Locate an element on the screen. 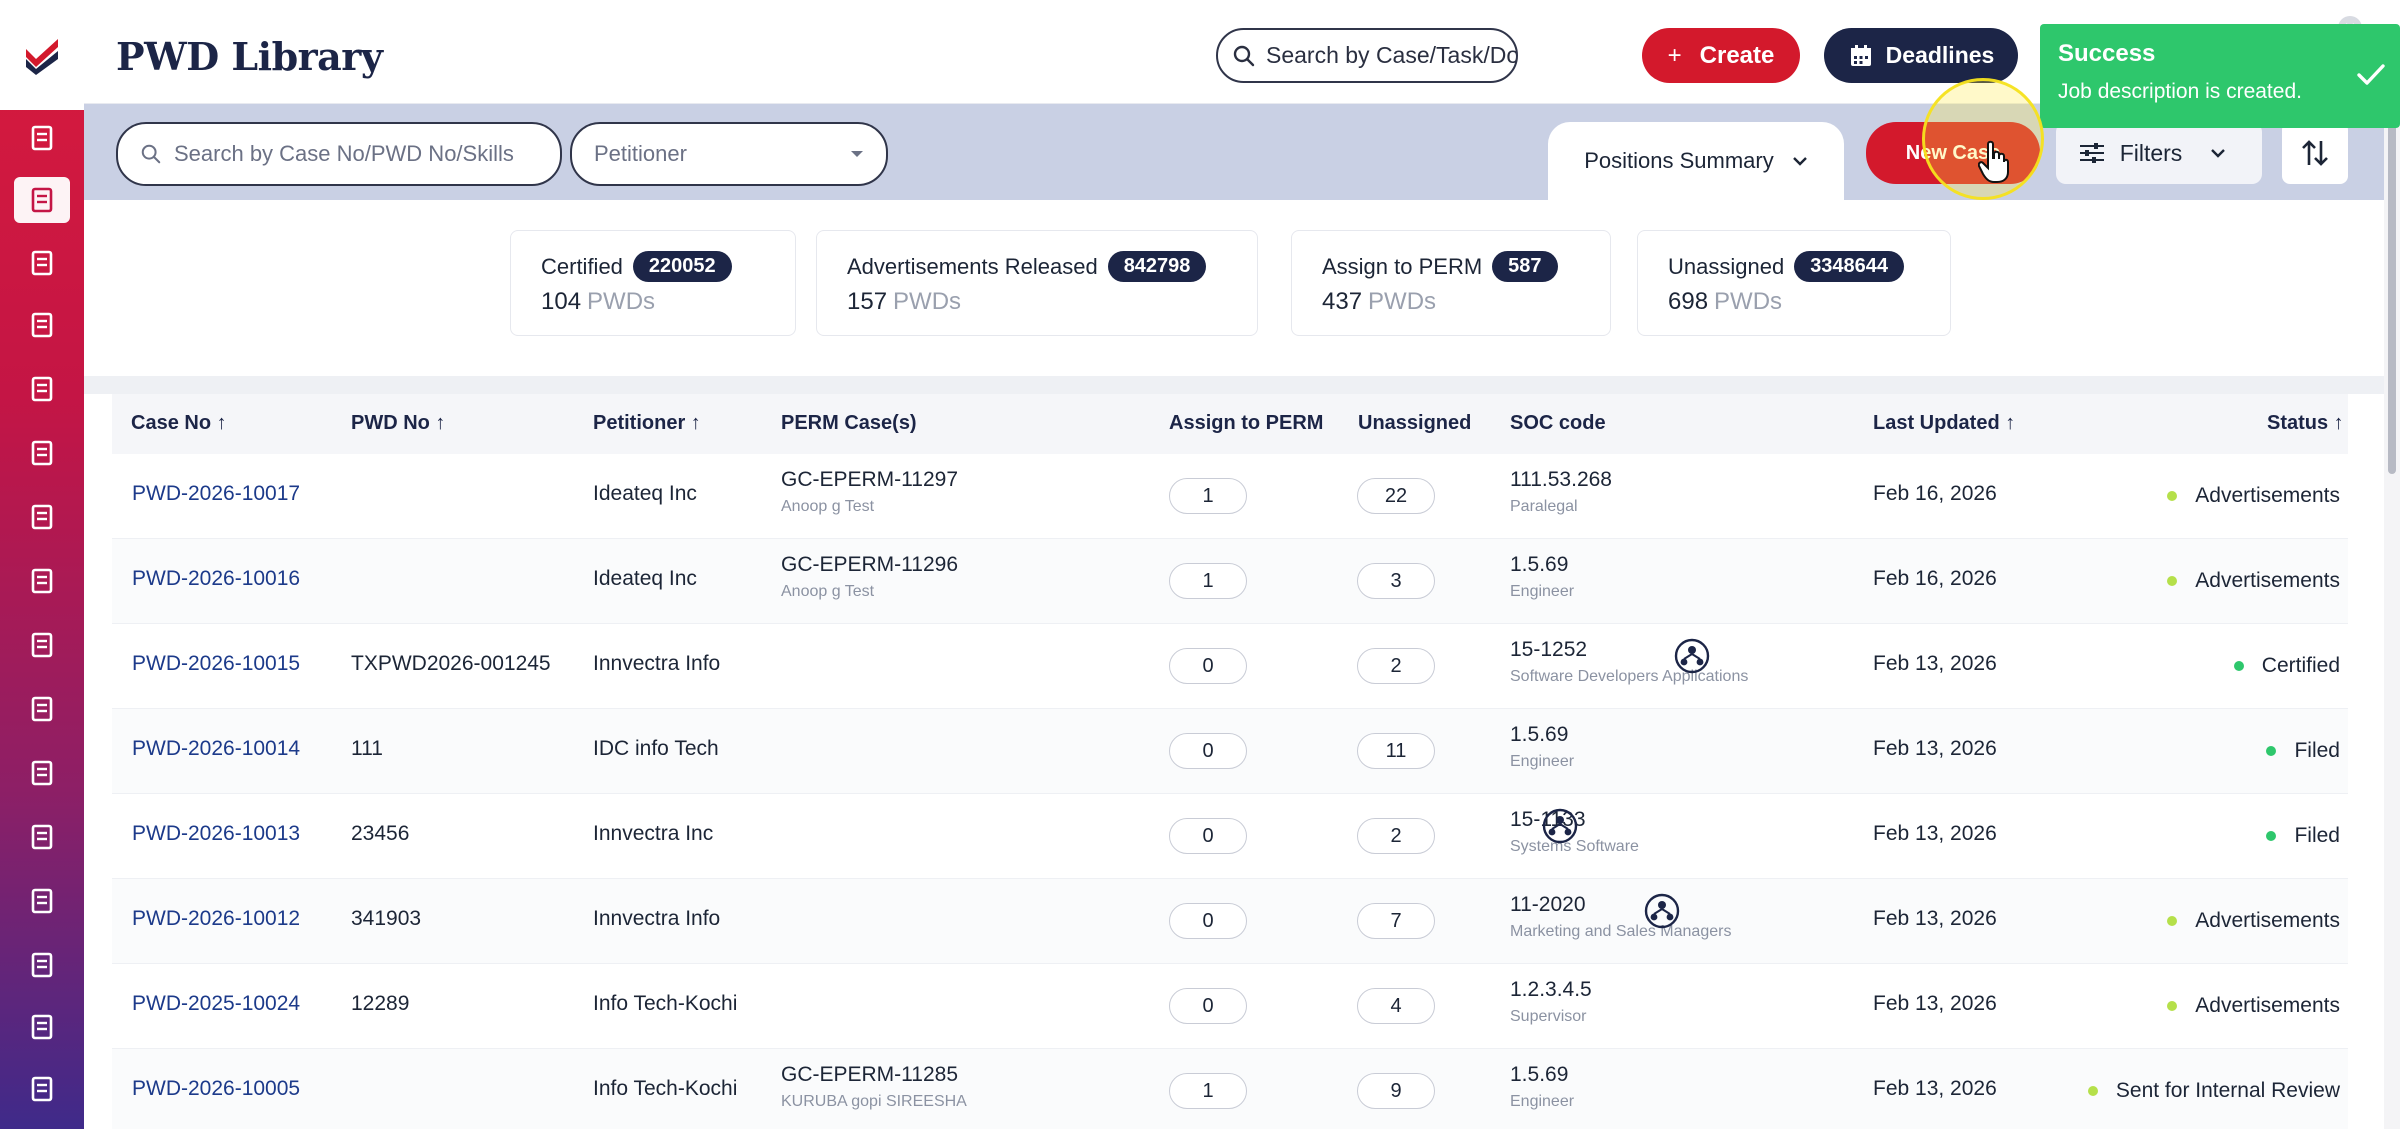 This screenshot has height=1129, width=2400. col-unassigned: Unassigned is located at coordinates (1415, 423).